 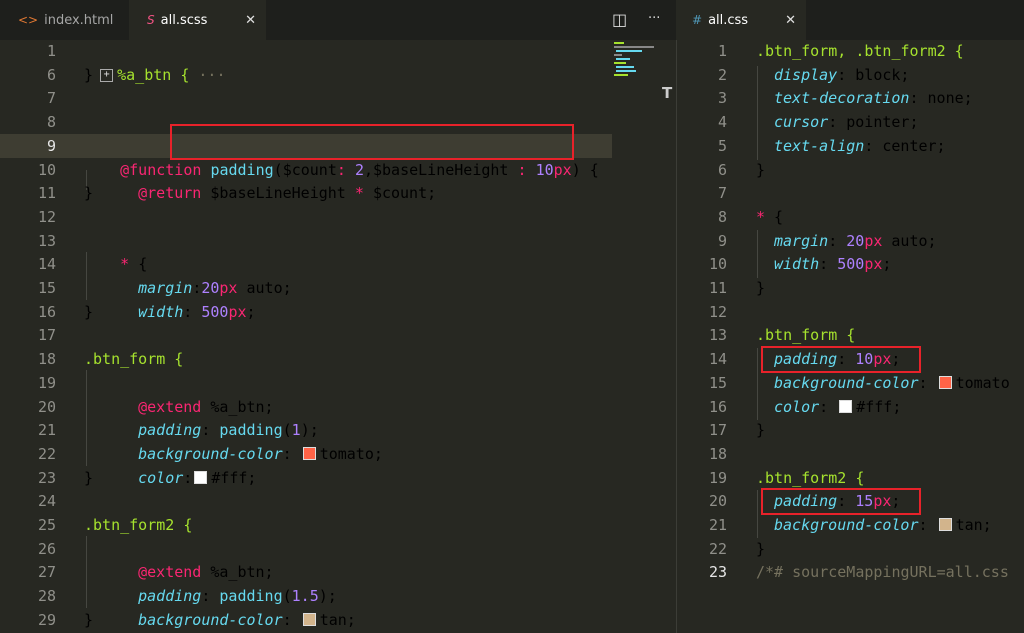 What do you see at coordinates (883, 525) in the screenshot?
I see `css-line-21: background-color: tan;` at bounding box center [883, 525].